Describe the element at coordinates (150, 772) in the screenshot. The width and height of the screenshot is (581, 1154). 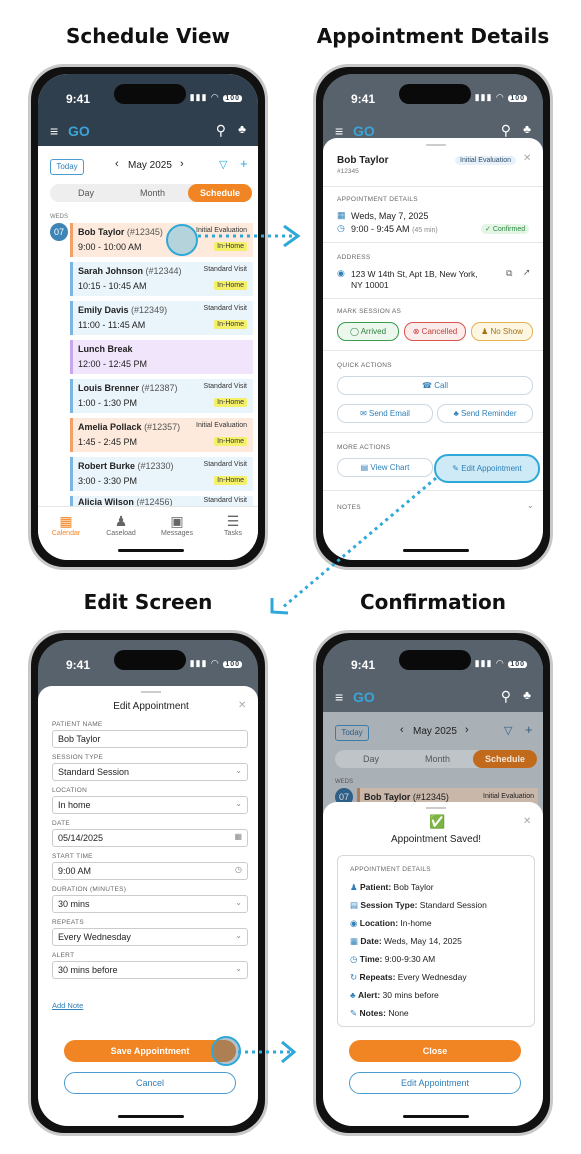
I see `session-type-select: Standard Session ⌄` at that location.